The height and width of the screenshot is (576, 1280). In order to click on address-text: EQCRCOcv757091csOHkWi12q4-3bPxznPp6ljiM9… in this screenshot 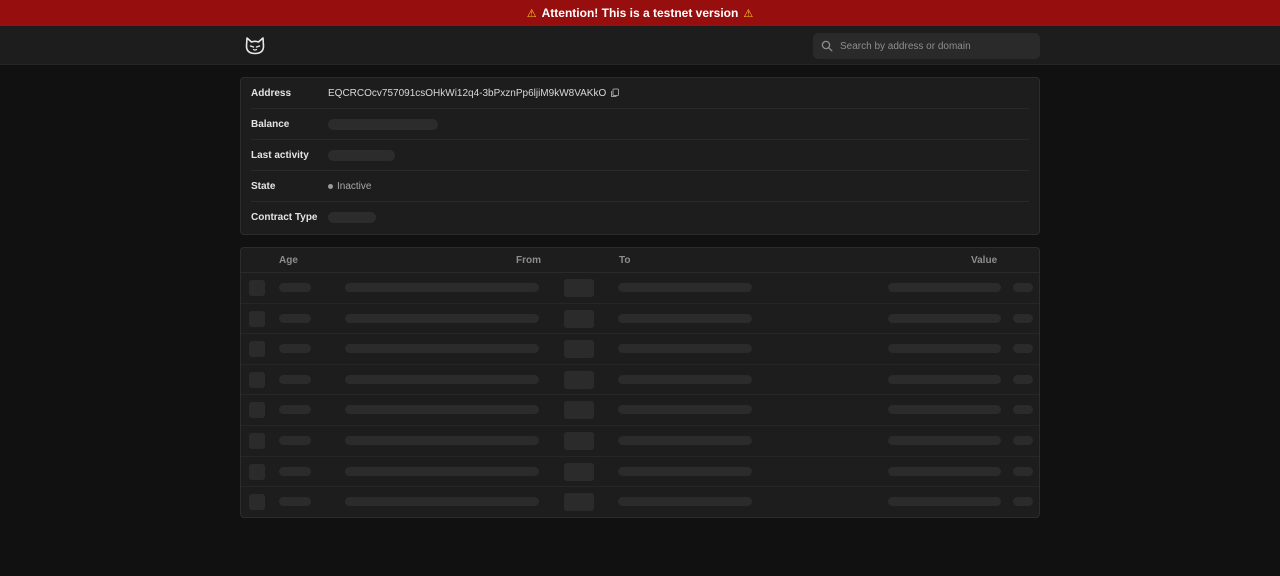, I will do `click(467, 93)`.